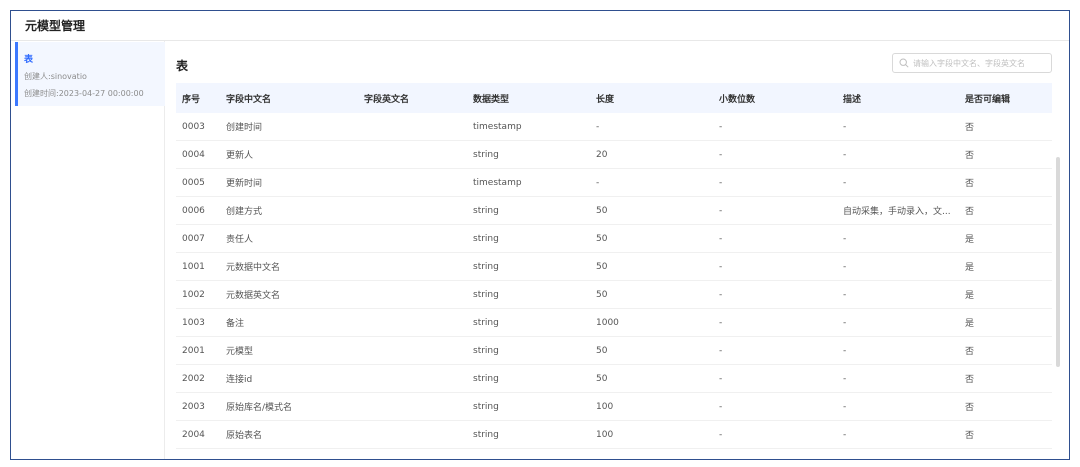 This screenshot has width=1080, height=467. Describe the element at coordinates (614, 239) in the screenshot. I see `table-row: 0007 责任人 string 50 - - 是` at that location.